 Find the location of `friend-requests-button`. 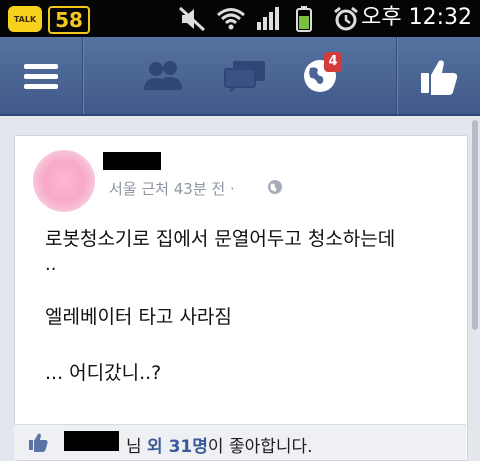

friend-requests-button is located at coordinates (164, 75).